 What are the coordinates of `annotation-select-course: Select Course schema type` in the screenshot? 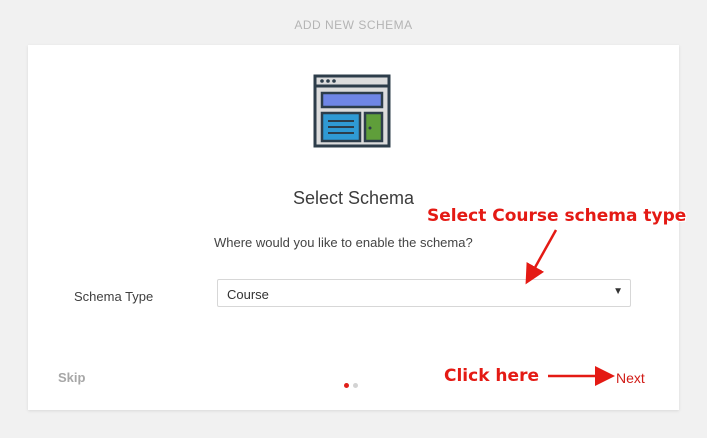 It's located at (557, 216).